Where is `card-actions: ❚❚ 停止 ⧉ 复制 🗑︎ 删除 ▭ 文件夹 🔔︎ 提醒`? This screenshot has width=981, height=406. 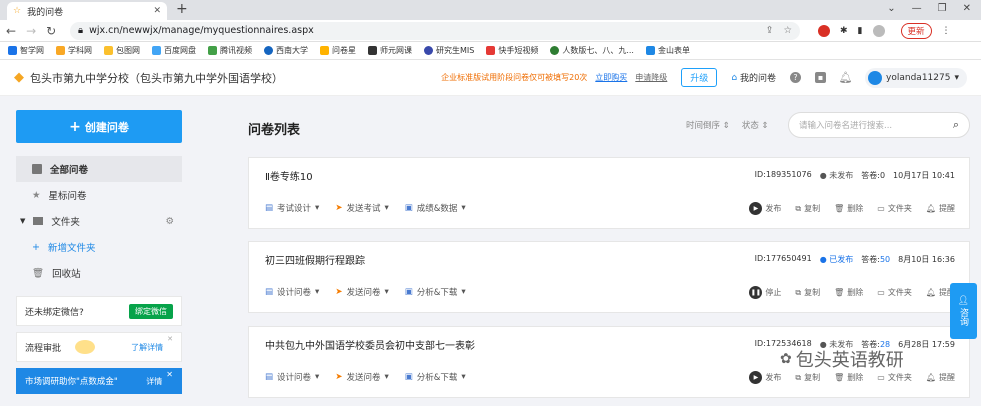 card-actions: ❚❚ 停止 ⧉ 复制 🗑︎ 删除 ▭ 文件夹 🔔︎ 提醒 is located at coordinates (852, 292).